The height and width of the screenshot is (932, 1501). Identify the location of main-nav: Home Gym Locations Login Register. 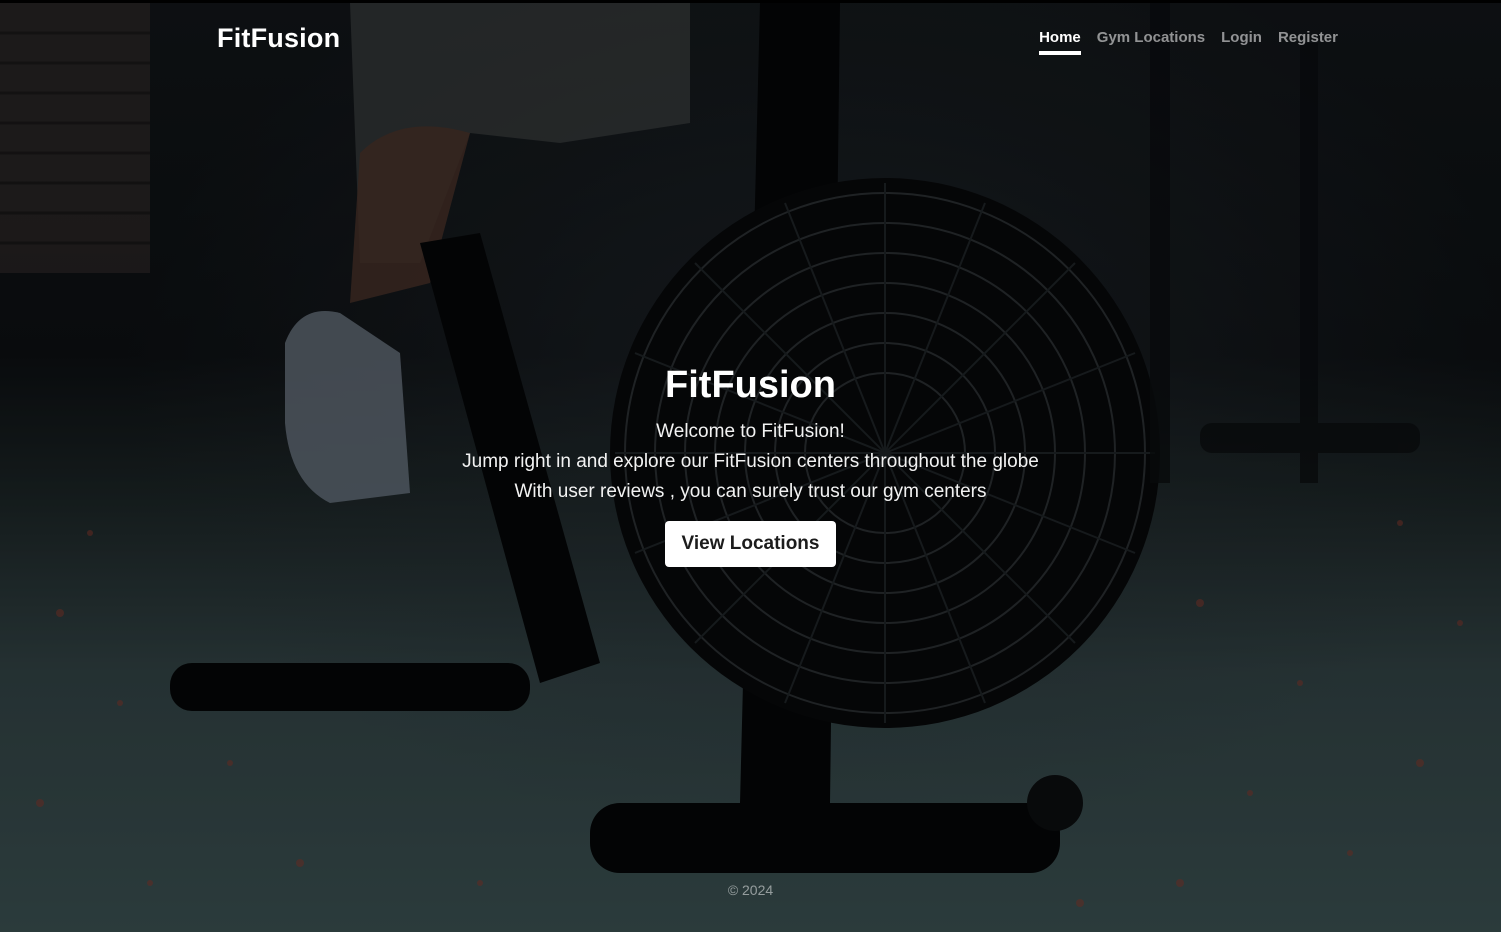
(1188, 42).